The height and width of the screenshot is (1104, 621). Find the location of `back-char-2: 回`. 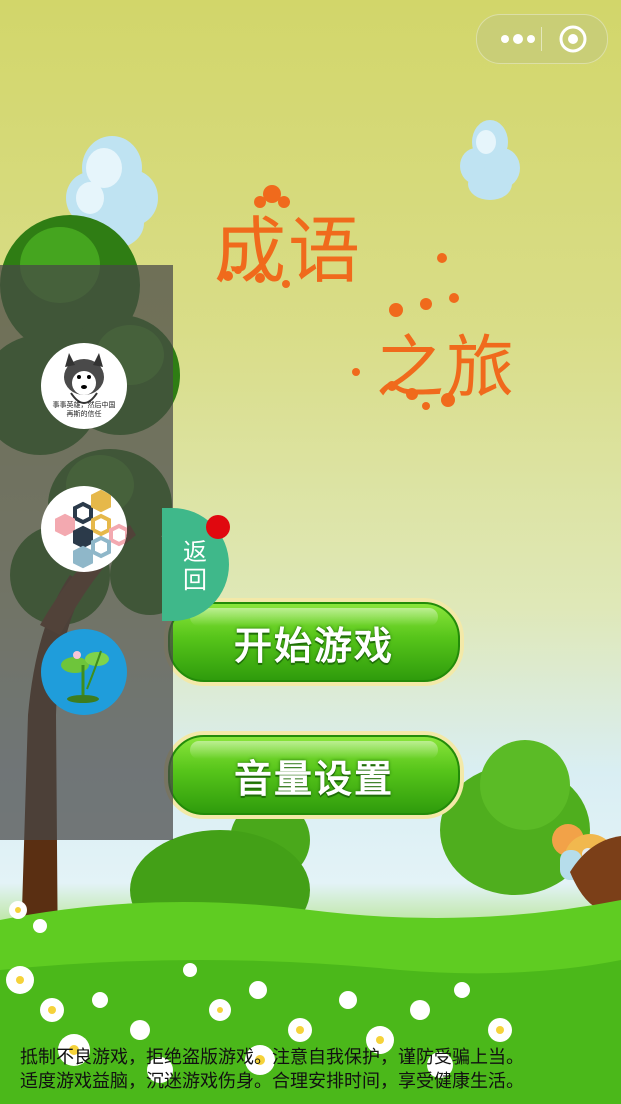

back-char-2: 回 is located at coordinates (195, 580).